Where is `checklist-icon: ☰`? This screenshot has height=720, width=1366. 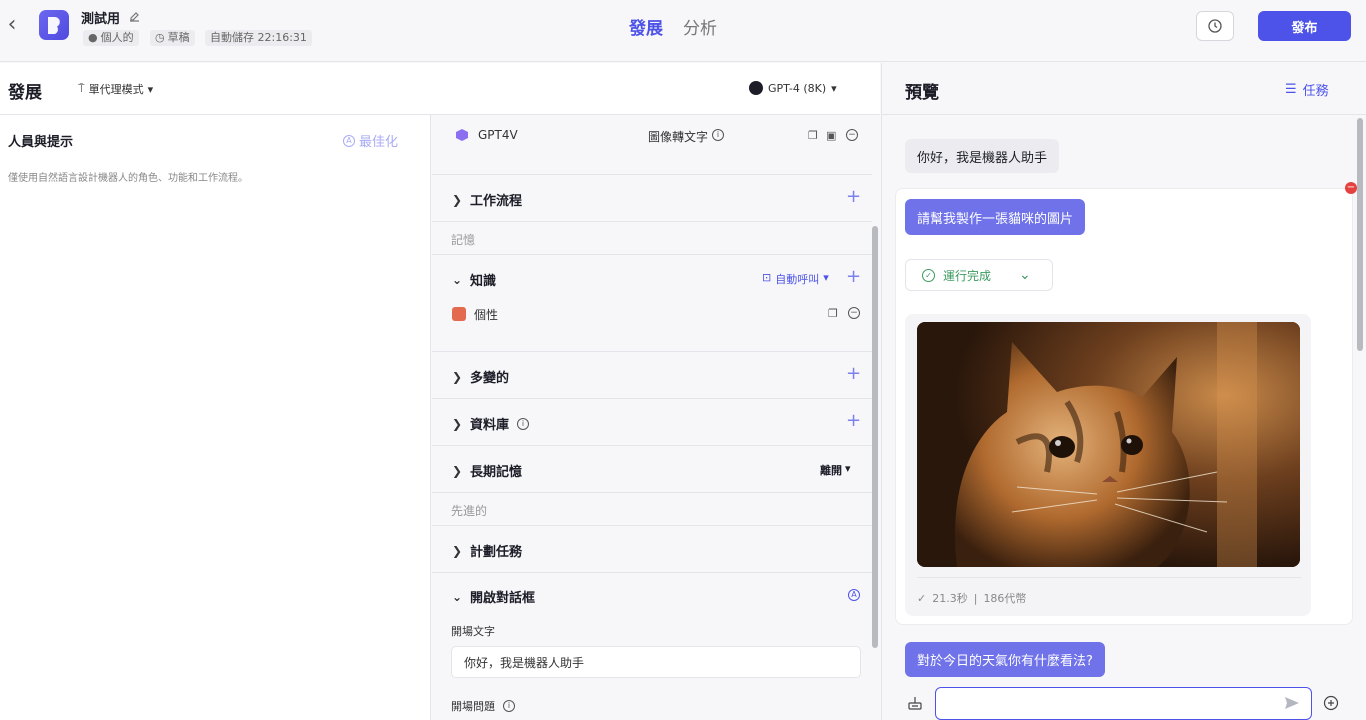
checklist-icon: ☰ is located at coordinates (1291, 89).